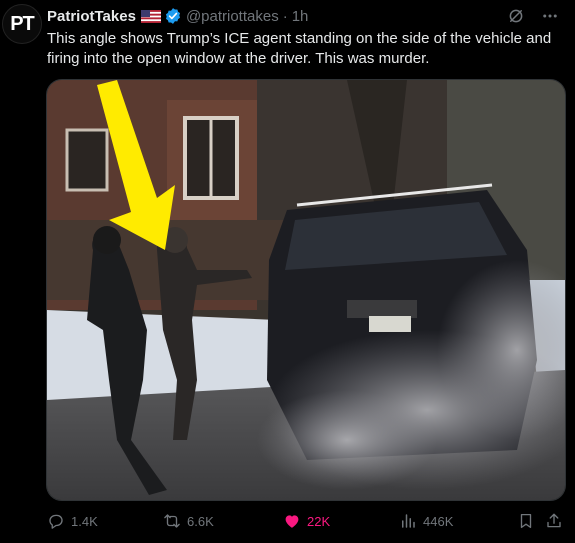 The height and width of the screenshot is (543, 575). I want to click on share-button, so click(554, 521).